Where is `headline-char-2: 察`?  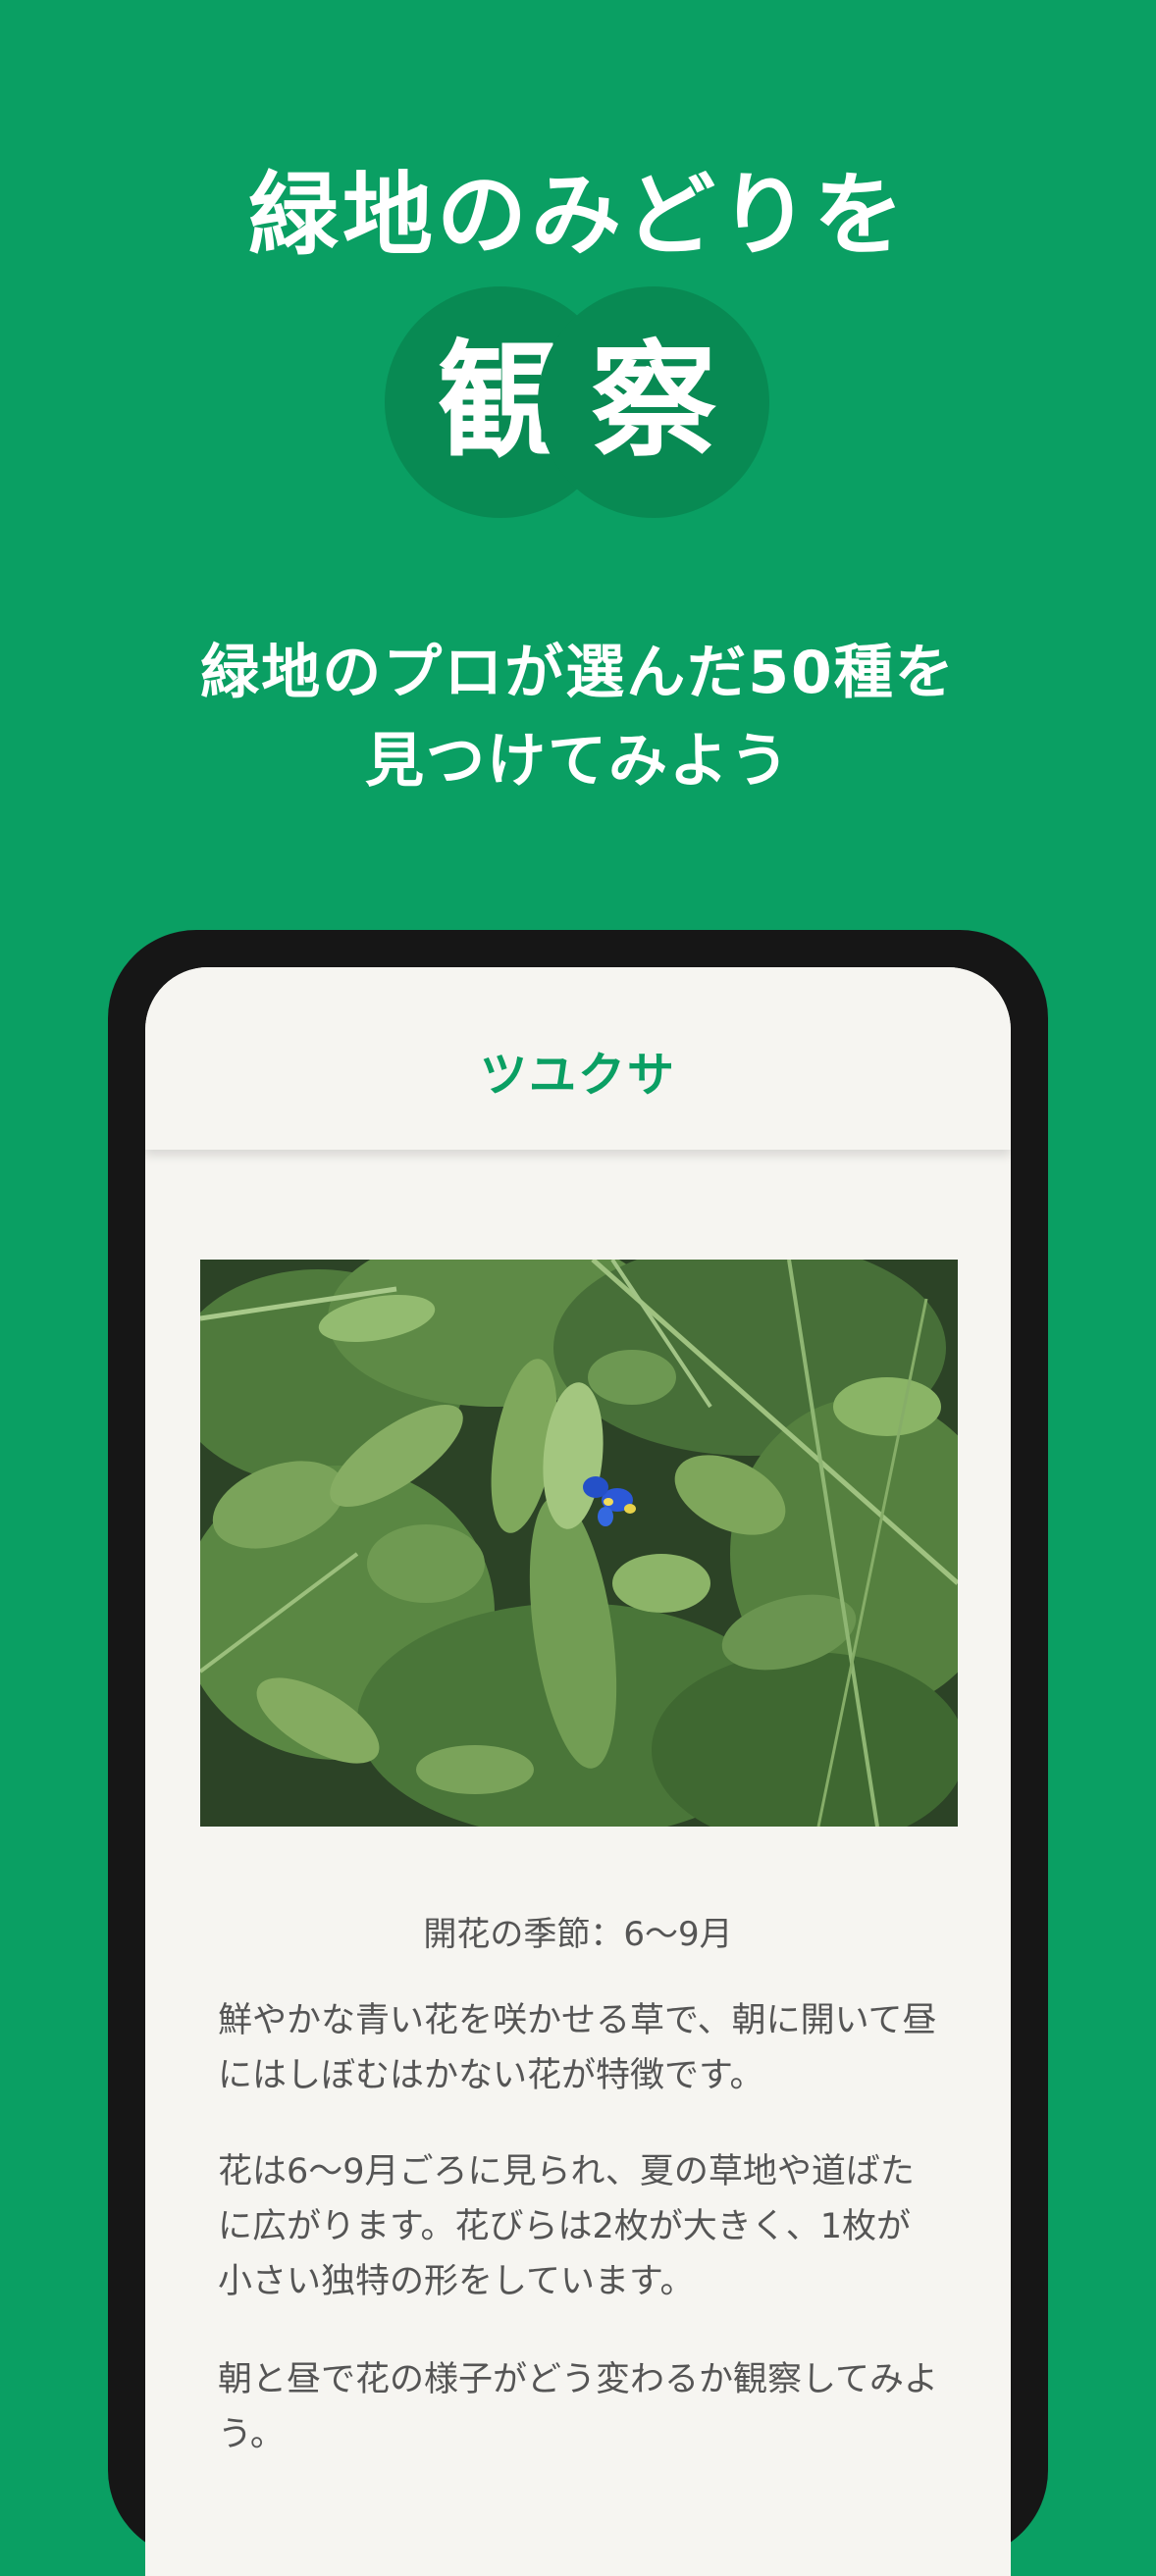 headline-char-2: 察 is located at coordinates (653, 402).